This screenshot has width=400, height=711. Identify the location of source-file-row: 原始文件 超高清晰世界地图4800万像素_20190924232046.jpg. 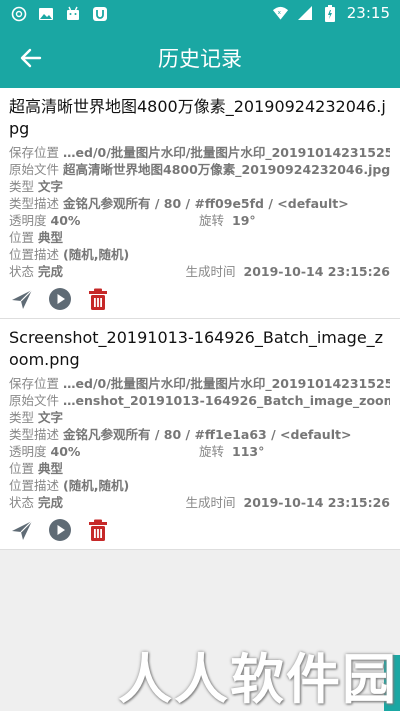
(199, 169).